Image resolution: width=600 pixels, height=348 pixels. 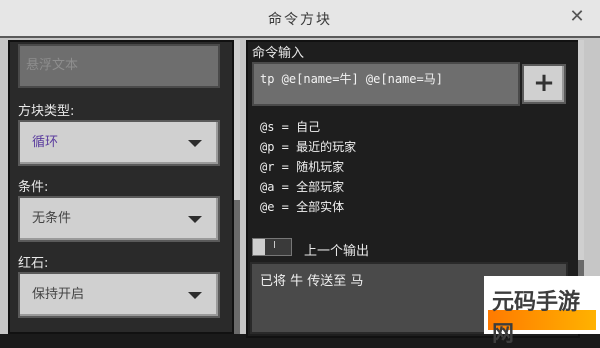 What do you see at coordinates (302, 167) in the screenshot?
I see `selector-hint: @r = 随机玩家` at bounding box center [302, 167].